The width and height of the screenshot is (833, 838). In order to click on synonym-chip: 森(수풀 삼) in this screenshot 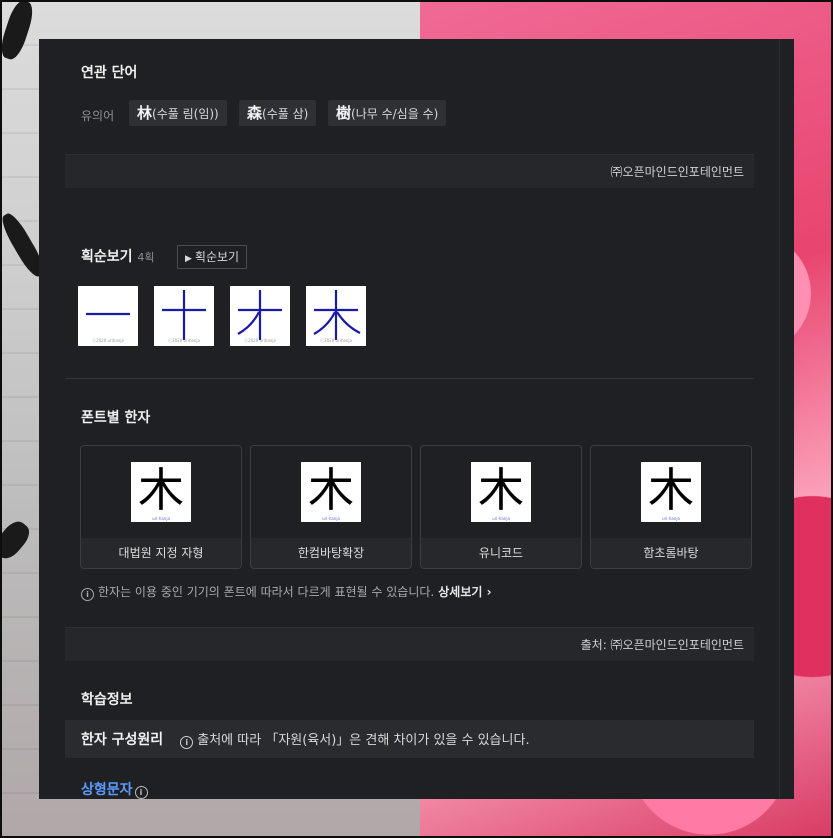, I will do `click(278, 113)`.